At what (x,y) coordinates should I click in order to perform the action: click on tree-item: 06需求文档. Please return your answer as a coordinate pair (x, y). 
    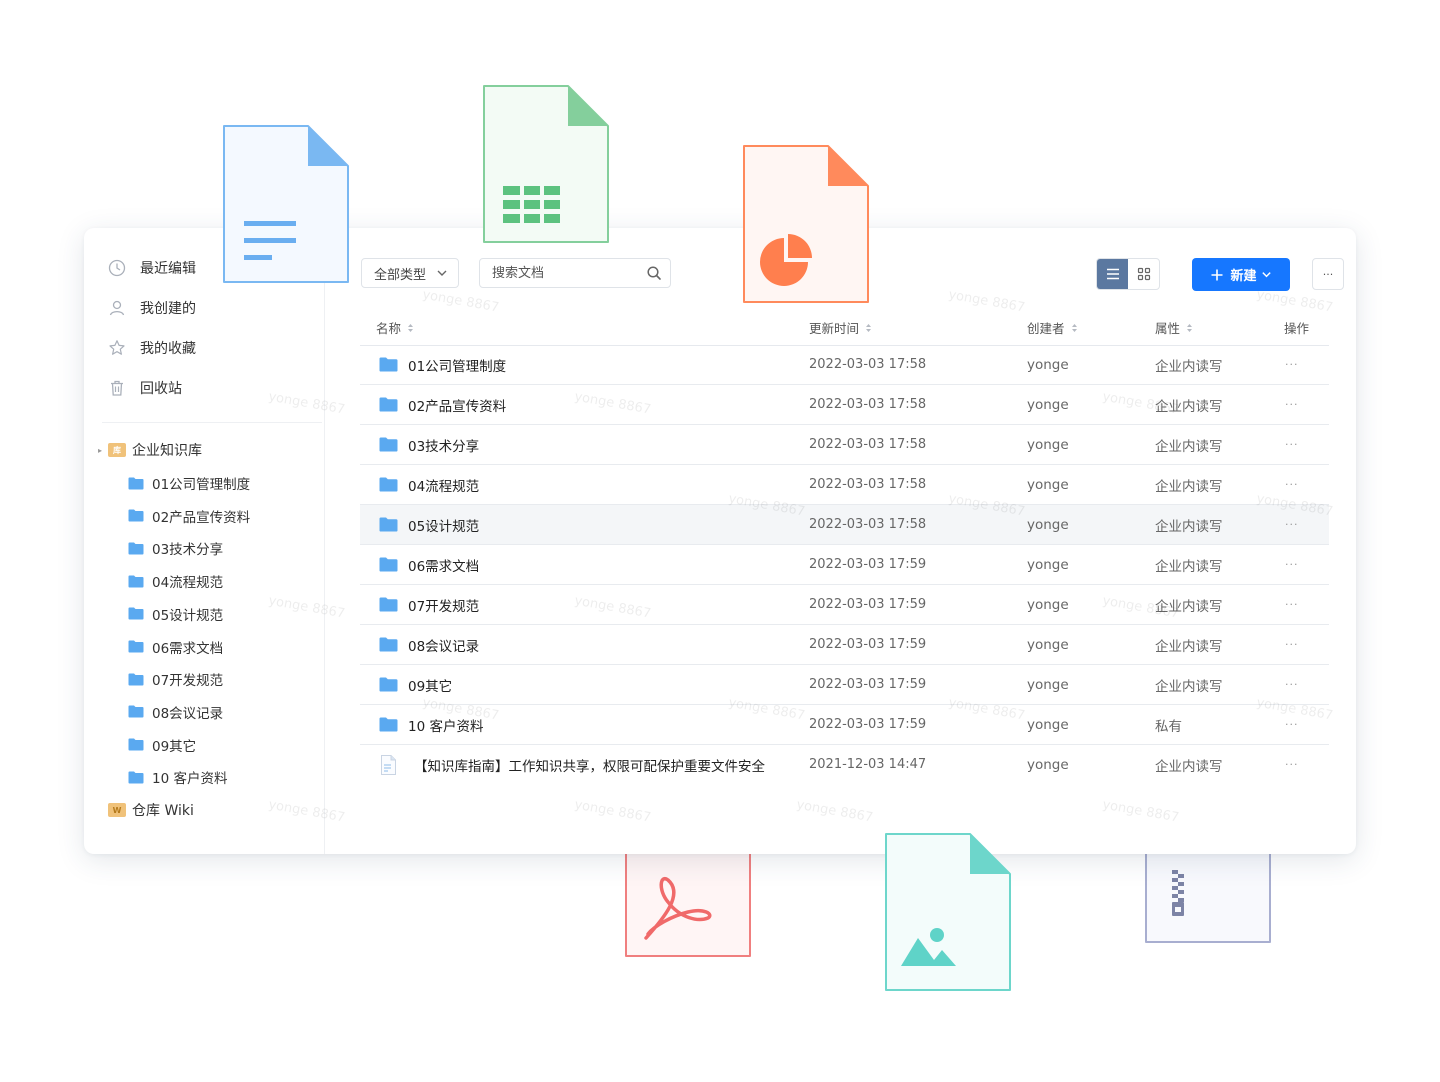
    Looking at the image, I should click on (175, 647).